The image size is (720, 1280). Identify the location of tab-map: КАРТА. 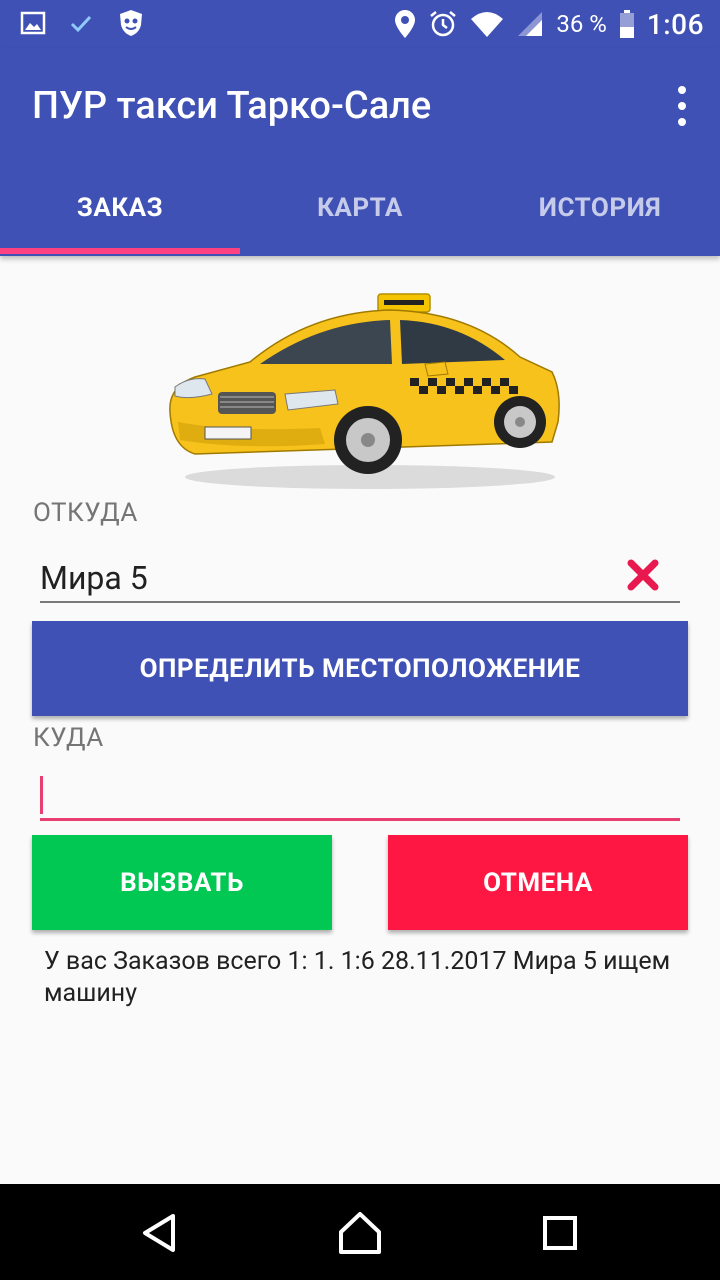
(360, 208).